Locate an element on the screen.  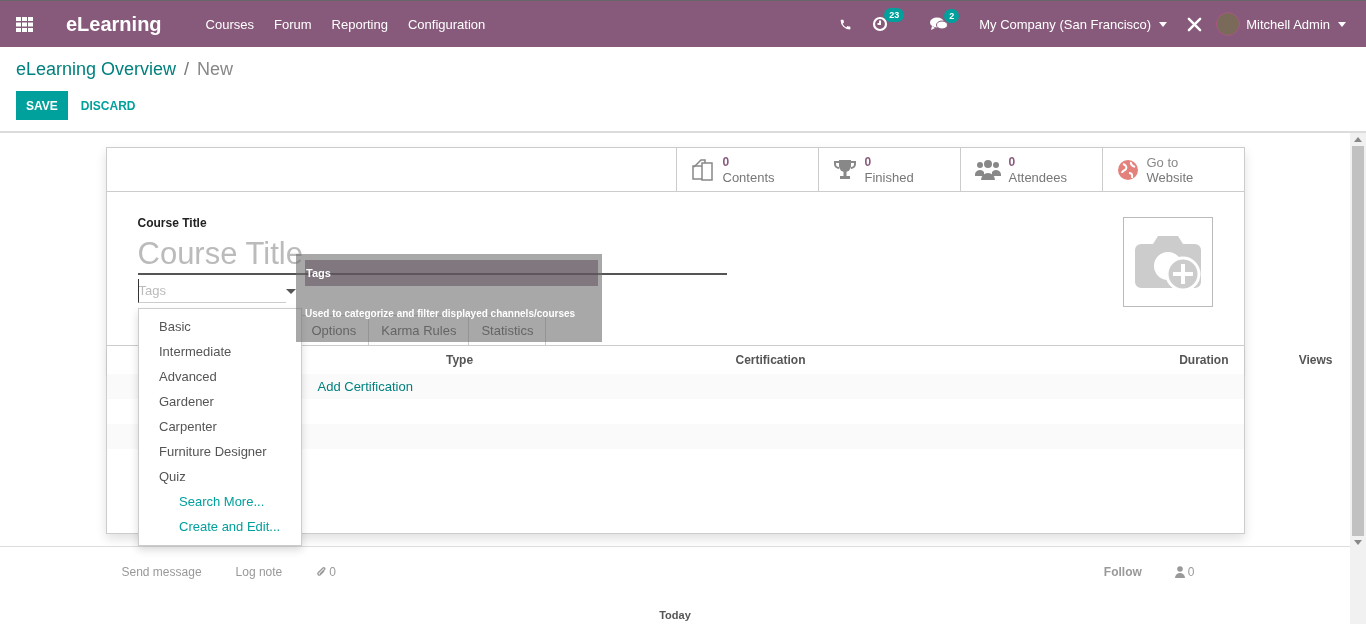
apps-menu-icon is located at coordinates (24, 24).